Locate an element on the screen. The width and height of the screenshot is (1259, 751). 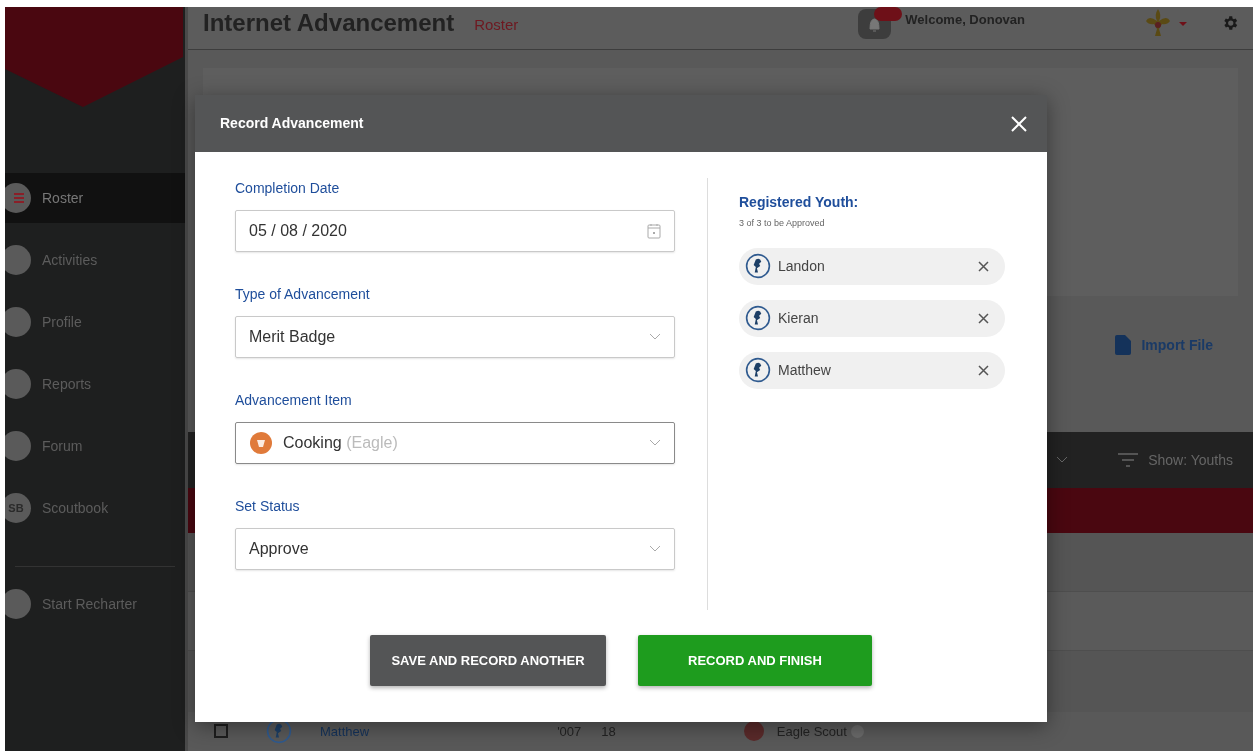
field-label: Completion Date is located at coordinates (288, 188).